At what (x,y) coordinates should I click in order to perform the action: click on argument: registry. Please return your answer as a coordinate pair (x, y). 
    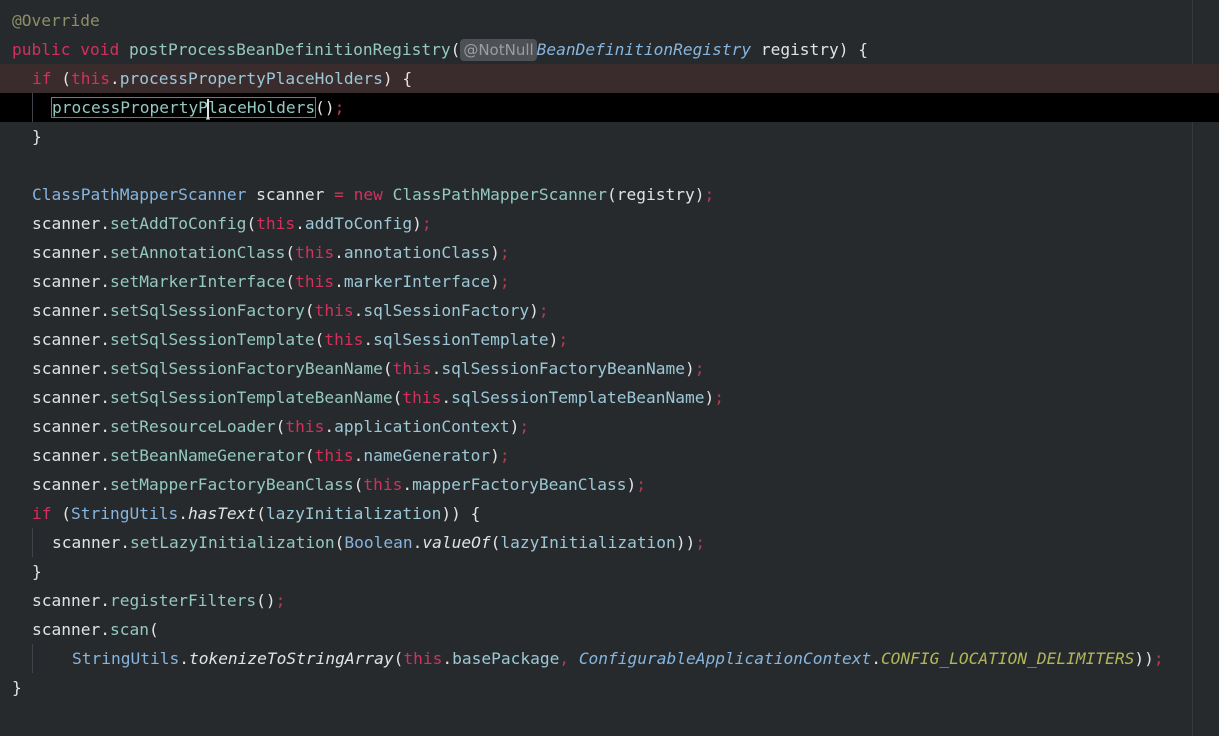
    Looking at the image, I should click on (655, 194).